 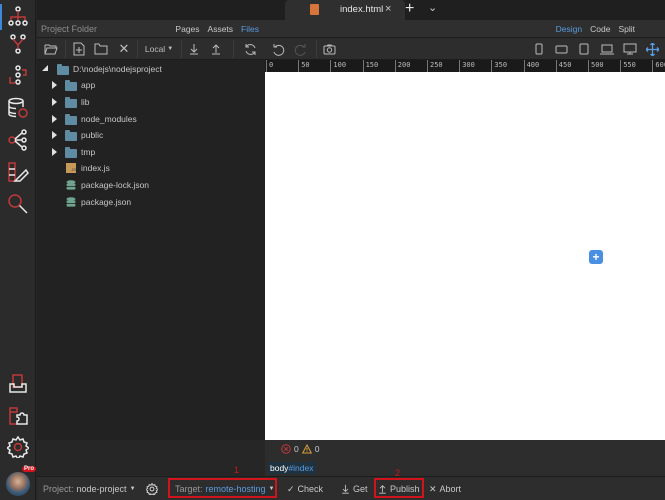 I want to click on publish-settings-icon, so click(x=152, y=489).